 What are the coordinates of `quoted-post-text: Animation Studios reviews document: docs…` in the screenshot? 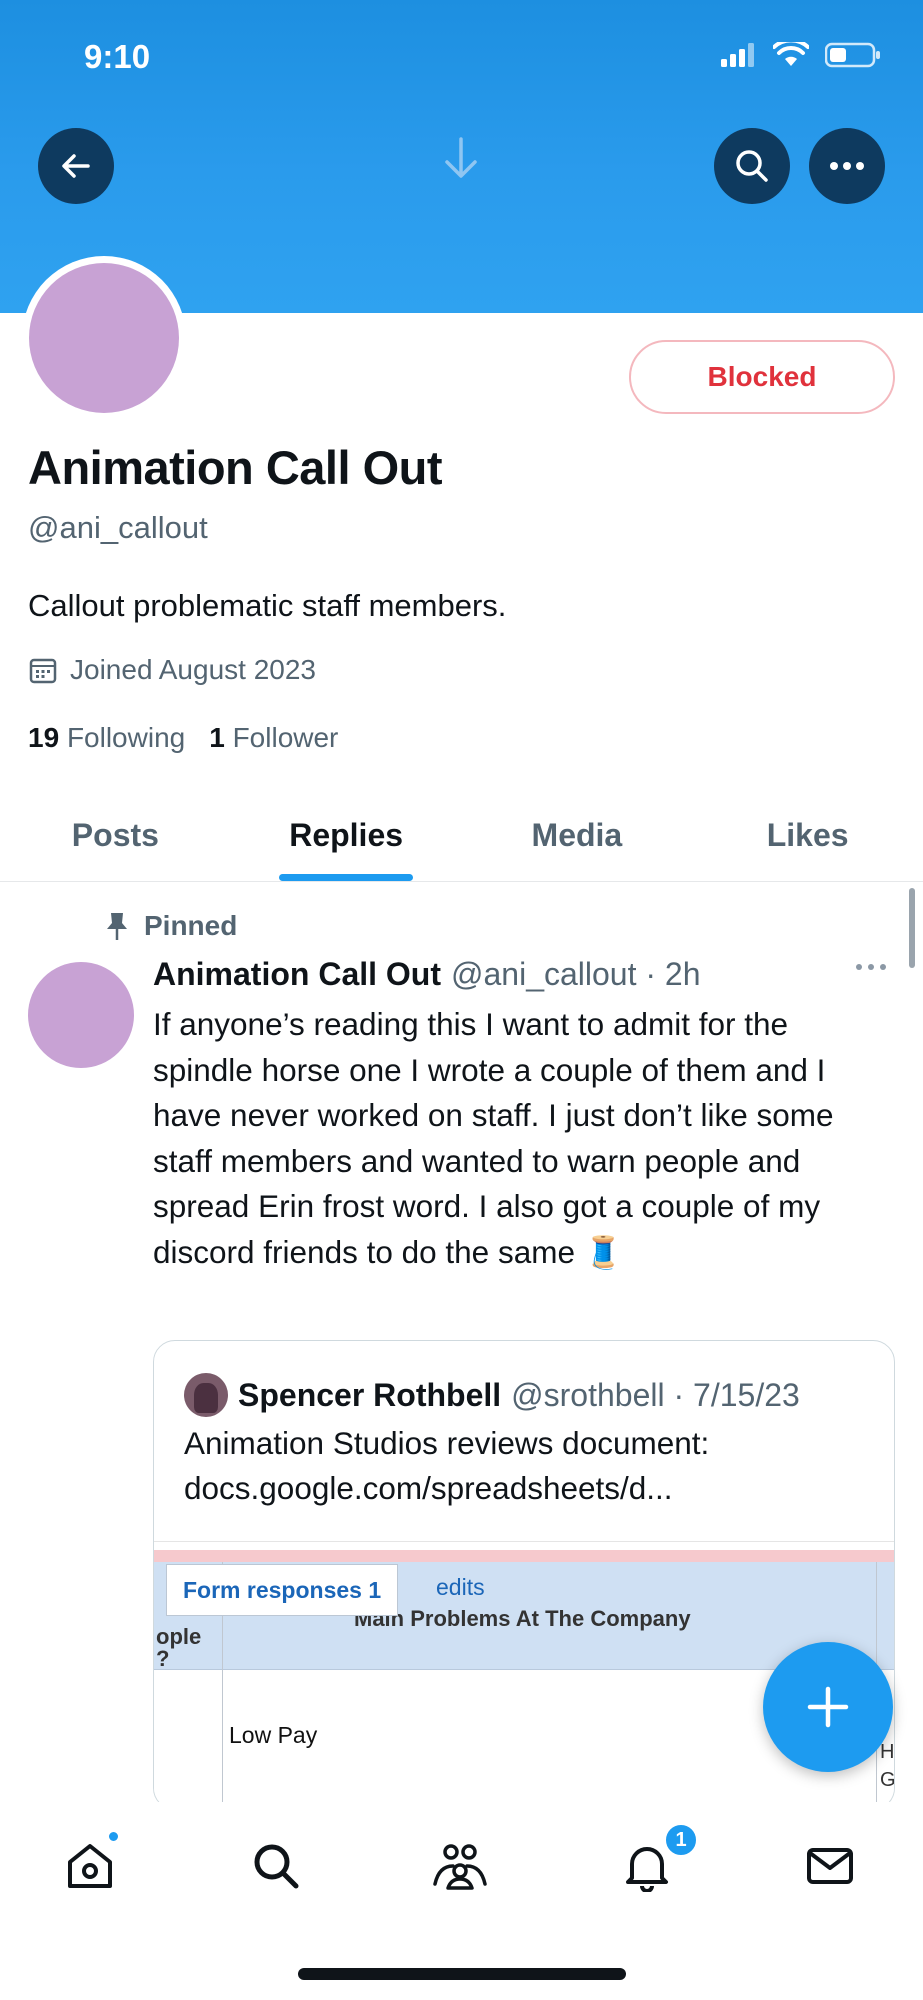 It's located at (447, 1465).